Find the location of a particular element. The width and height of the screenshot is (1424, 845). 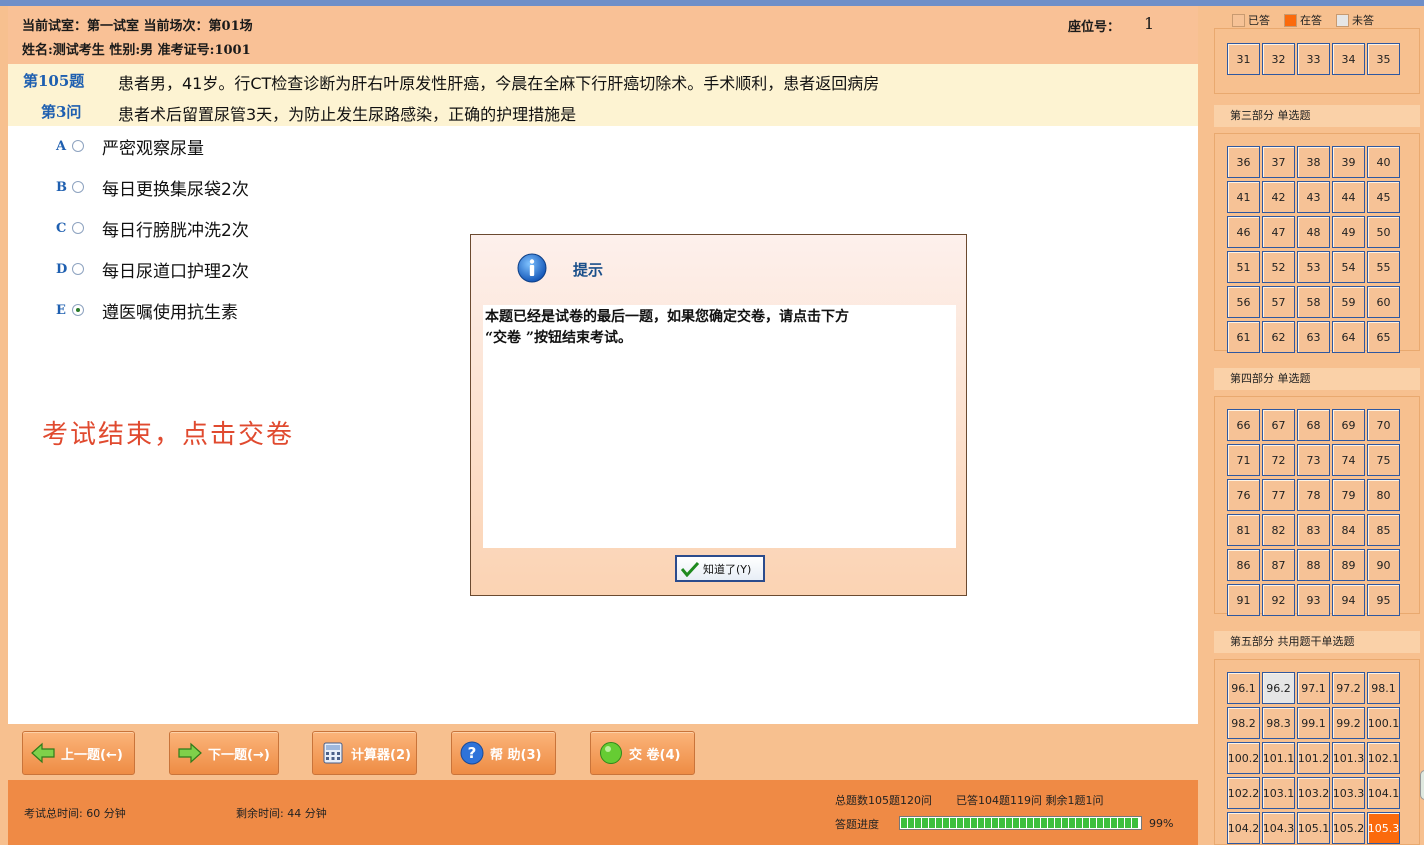

next-question-button: 下一题(→) is located at coordinates (224, 753).